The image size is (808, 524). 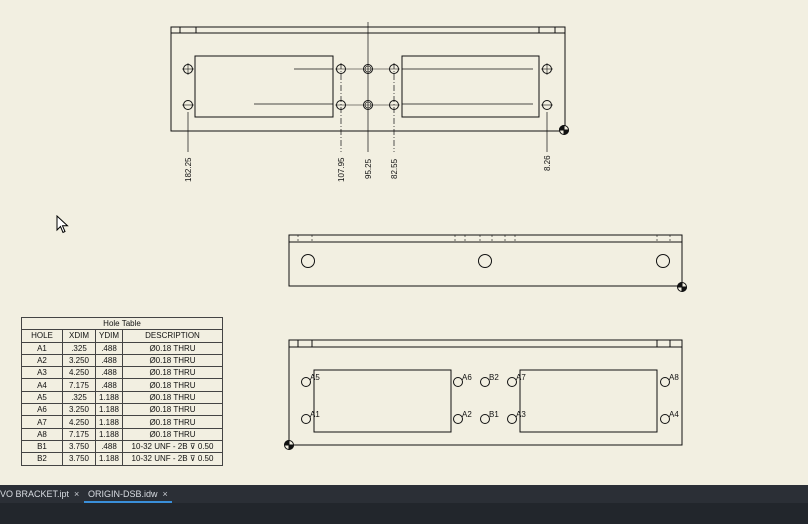 I want to click on table-row: A3 4.250.488 Ø0.18 THRU, so click(x=122, y=373).